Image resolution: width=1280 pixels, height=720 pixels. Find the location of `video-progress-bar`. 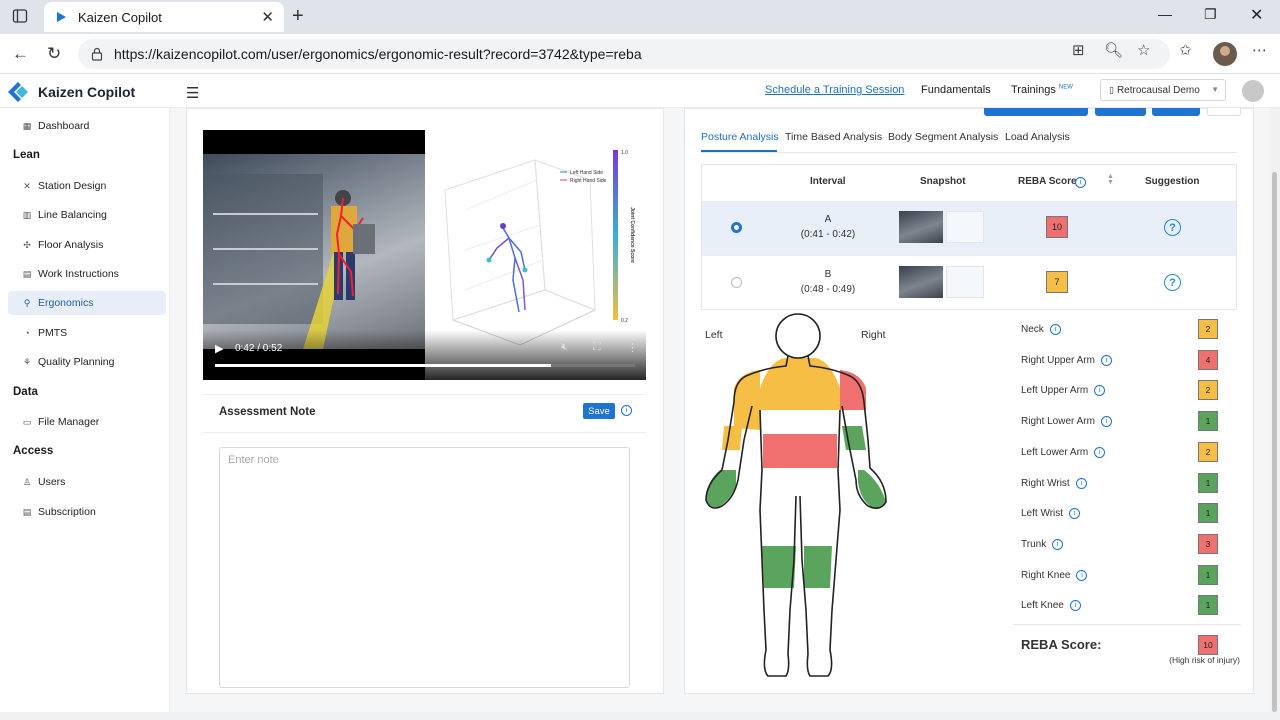

video-progress-bar is located at coordinates (425, 365).